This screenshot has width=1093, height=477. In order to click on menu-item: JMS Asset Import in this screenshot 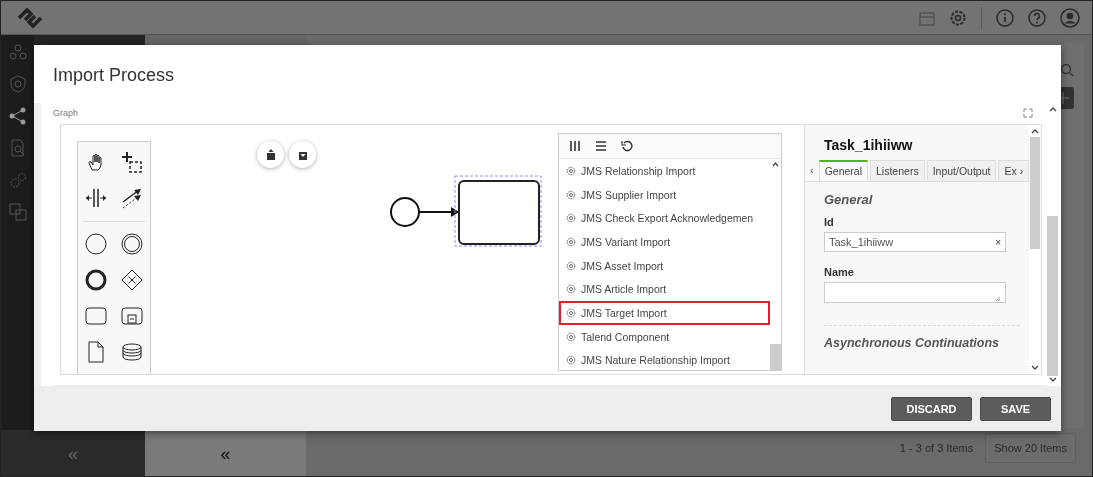, I will do `click(664, 265)`.